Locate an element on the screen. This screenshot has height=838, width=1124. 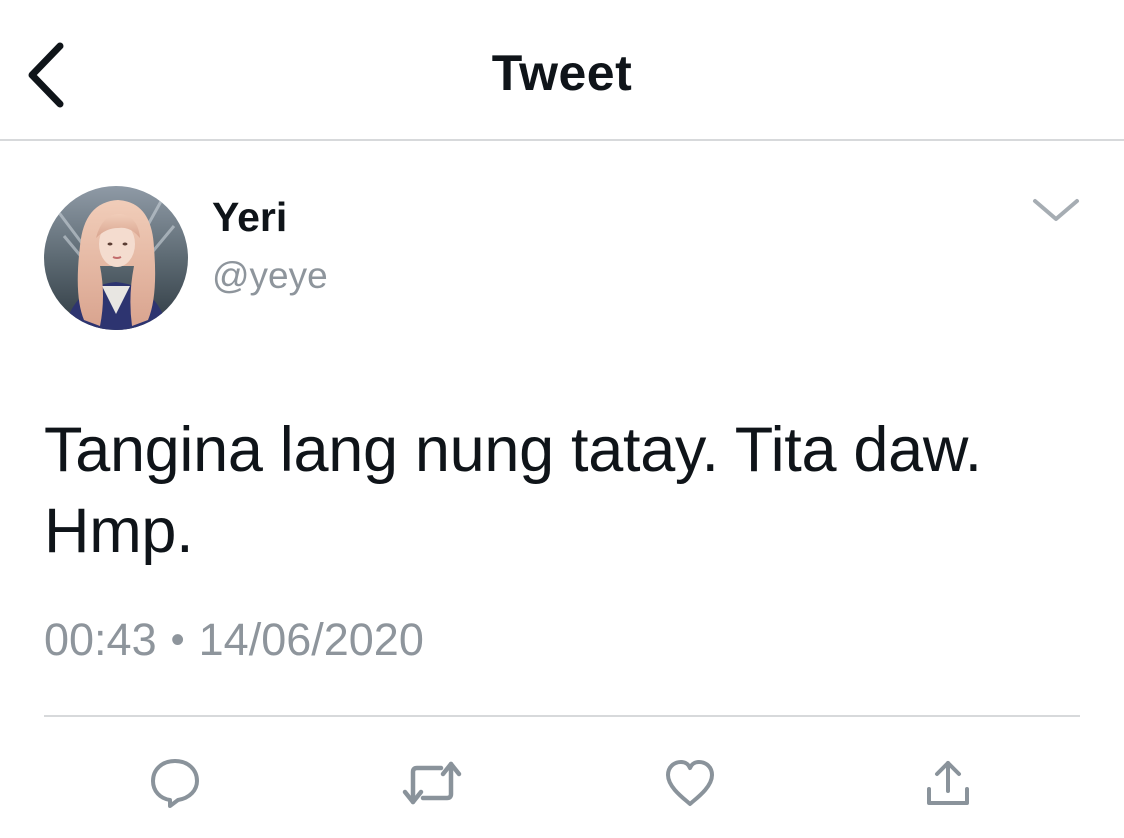
avatar-photo is located at coordinates (116, 258).